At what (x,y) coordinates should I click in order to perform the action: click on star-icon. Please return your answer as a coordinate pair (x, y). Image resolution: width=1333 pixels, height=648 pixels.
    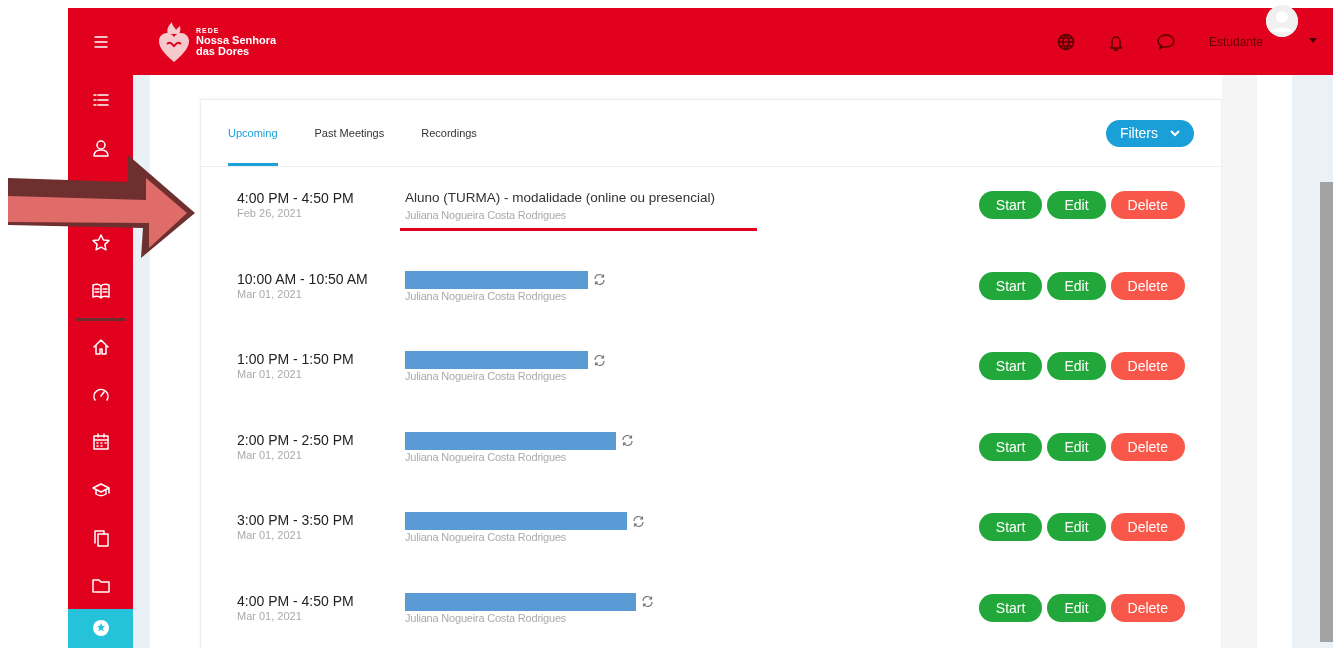
    Looking at the image, I should click on (100, 243).